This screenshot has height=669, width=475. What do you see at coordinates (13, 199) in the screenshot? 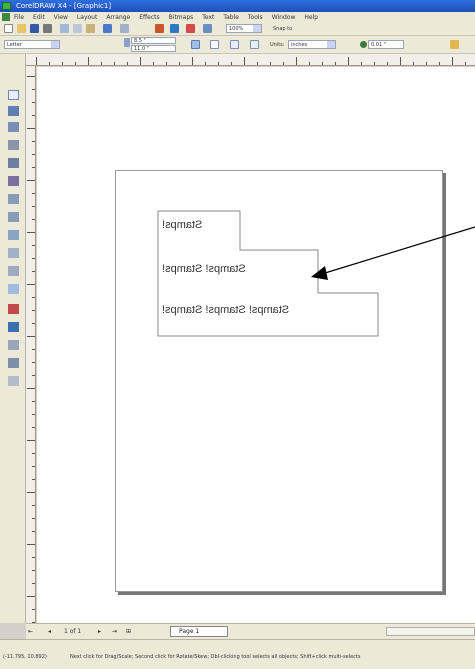
I see `rectangle-tool-icon` at bounding box center [13, 199].